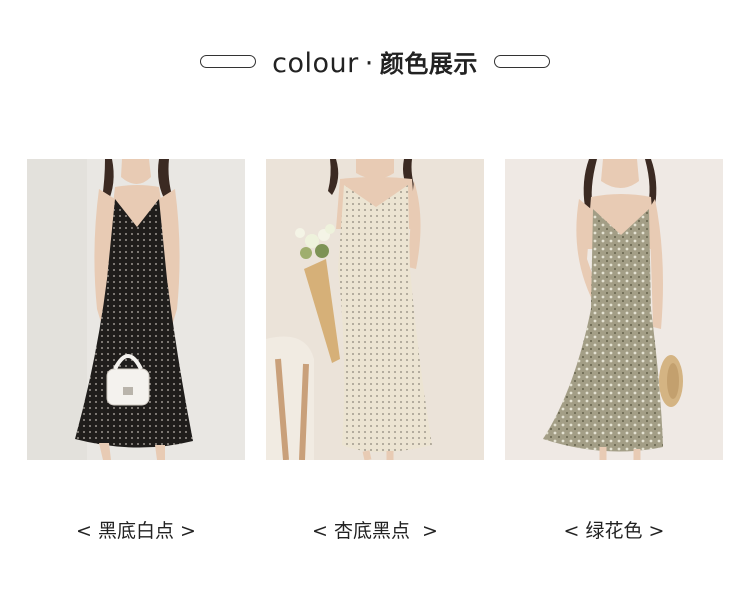  I want to click on section-title: colour · 颜色展示, so click(375, 61).